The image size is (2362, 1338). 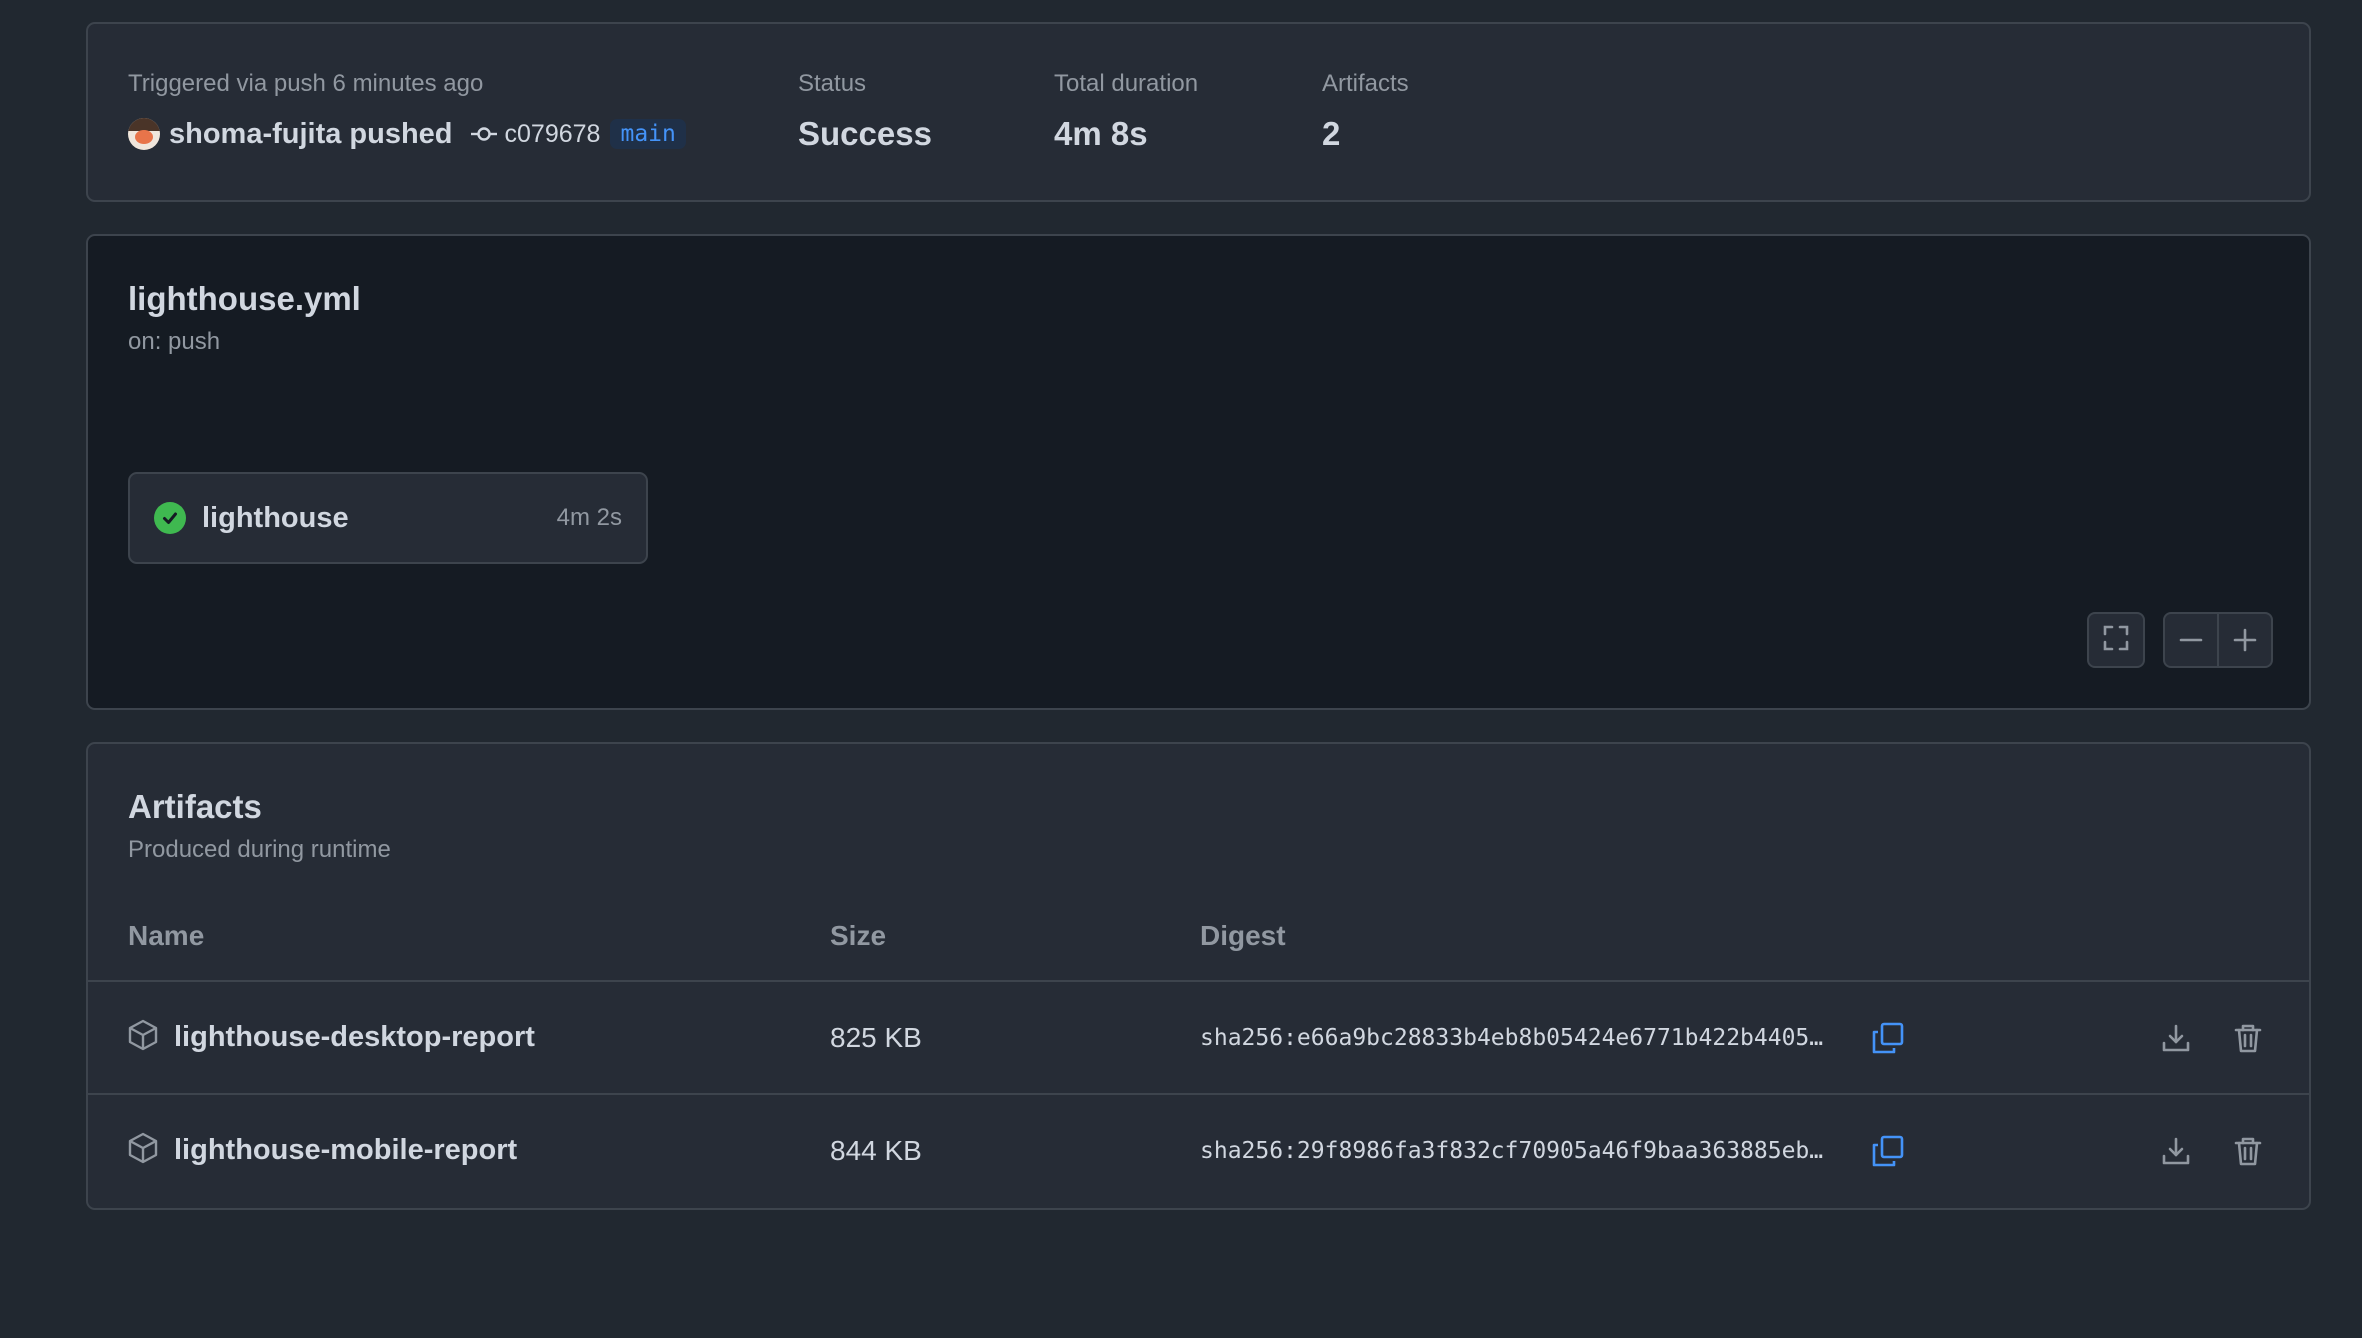 What do you see at coordinates (345, 1150) in the screenshot?
I see `artifact-link: lighthouse-mobile-report` at bounding box center [345, 1150].